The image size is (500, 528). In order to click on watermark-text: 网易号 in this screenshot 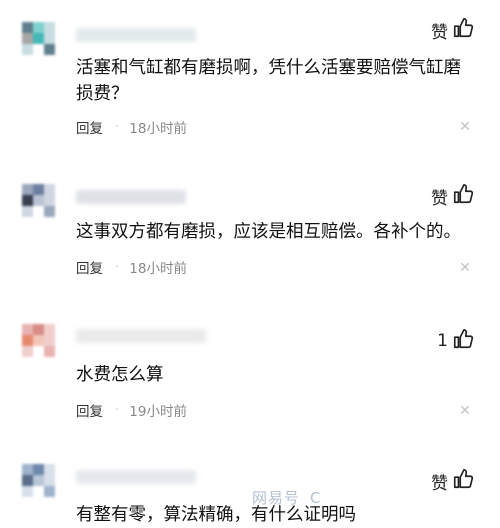, I will do `click(276, 498)`.